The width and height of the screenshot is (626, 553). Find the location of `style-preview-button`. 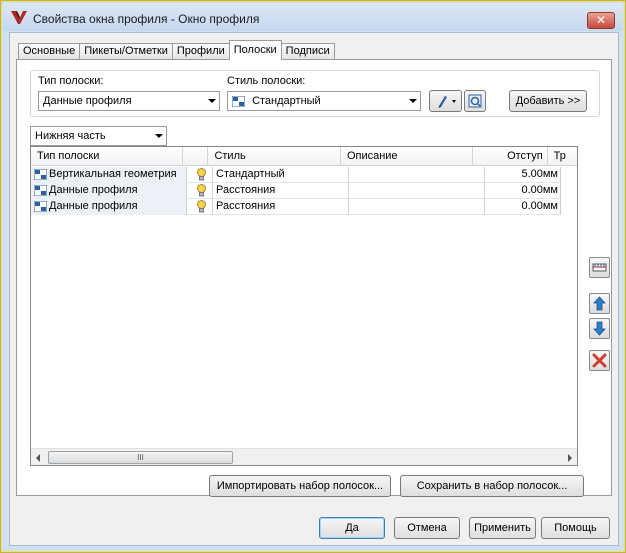

style-preview-button is located at coordinates (475, 101).